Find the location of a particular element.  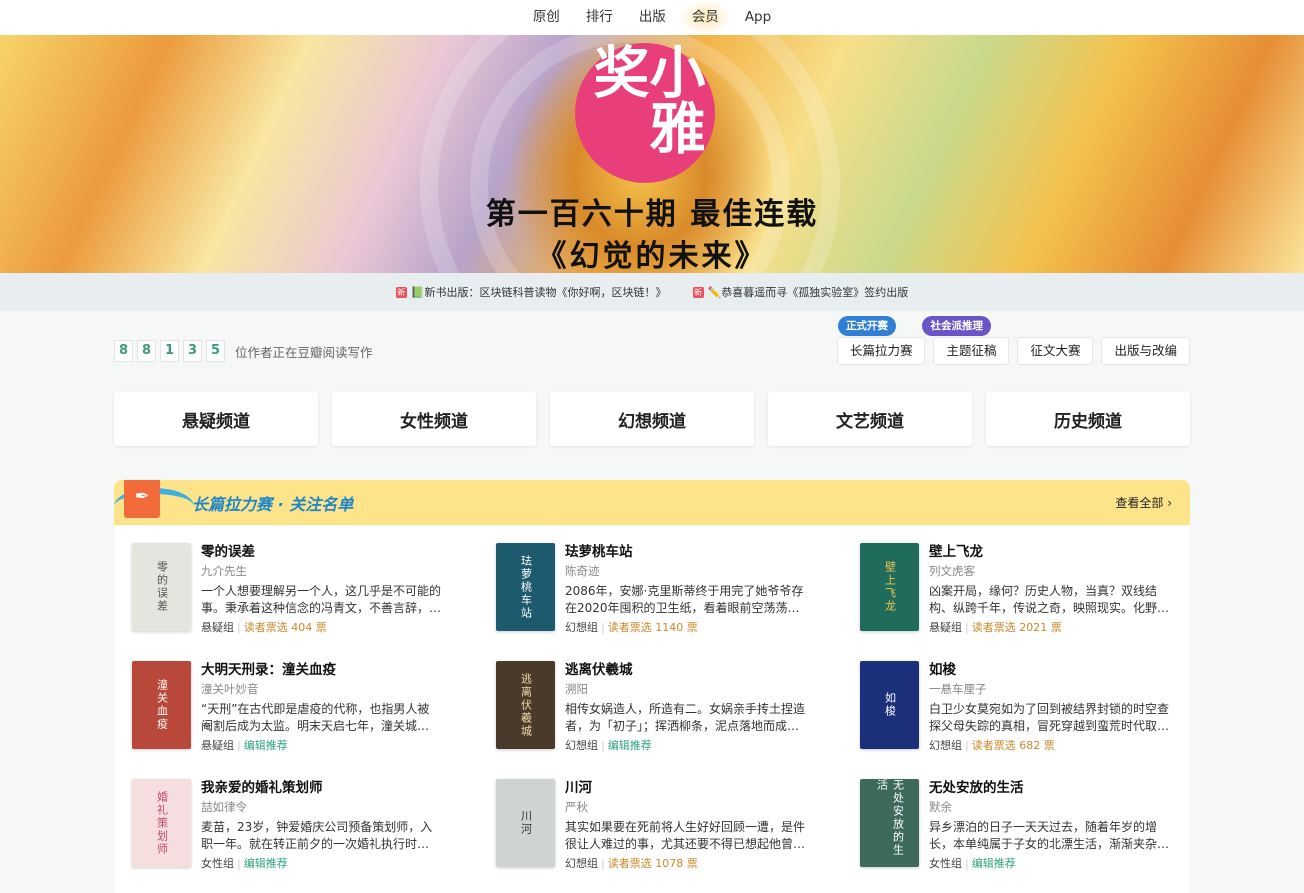

nav-item-0: 原创 is located at coordinates (546, 17).